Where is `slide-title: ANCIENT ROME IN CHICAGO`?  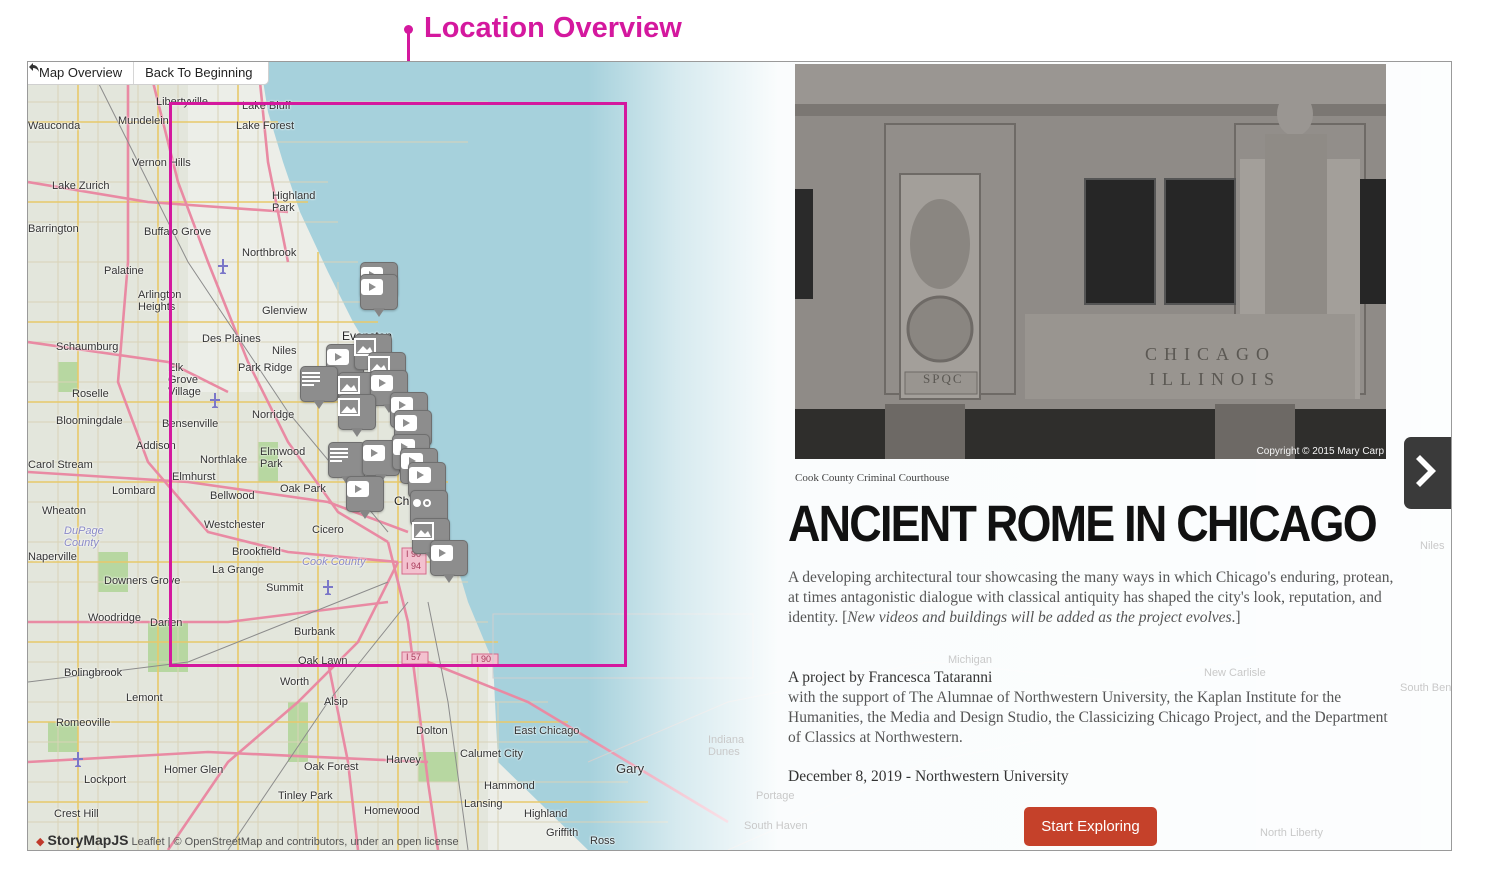 slide-title: ANCIENT ROME IN CHICAGO is located at coordinates (1083, 523).